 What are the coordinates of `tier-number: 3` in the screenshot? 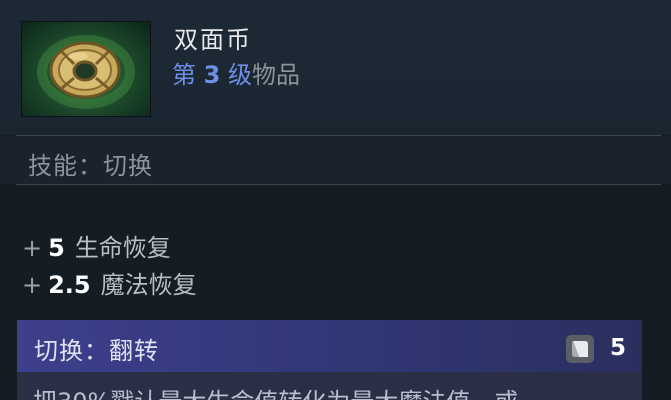 It's located at (212, 75).